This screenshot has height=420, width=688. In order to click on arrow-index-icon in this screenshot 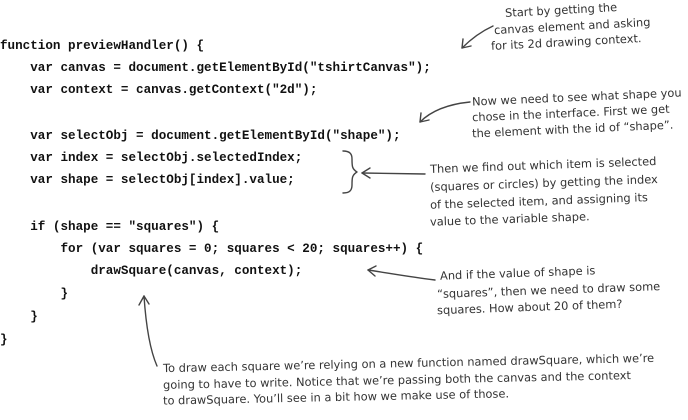, I will do `click(393, 173)`.